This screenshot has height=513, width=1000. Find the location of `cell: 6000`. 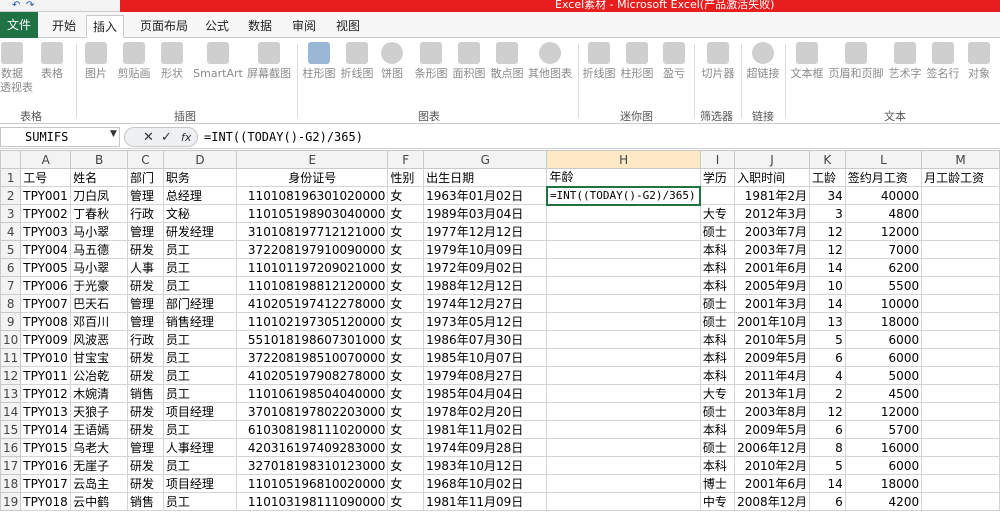

cell: 6000 is located at coordinates (883, 339).